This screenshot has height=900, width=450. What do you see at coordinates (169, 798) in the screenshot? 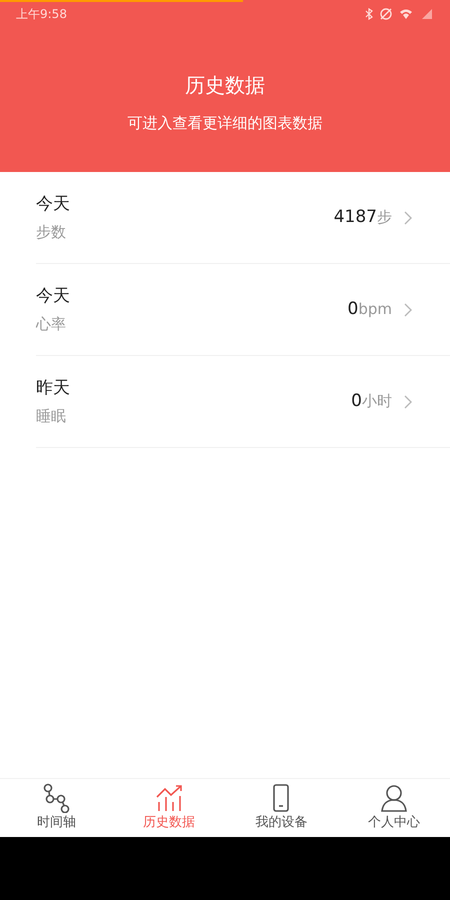
I see `chart-icon` at bounding box center [169, 798].